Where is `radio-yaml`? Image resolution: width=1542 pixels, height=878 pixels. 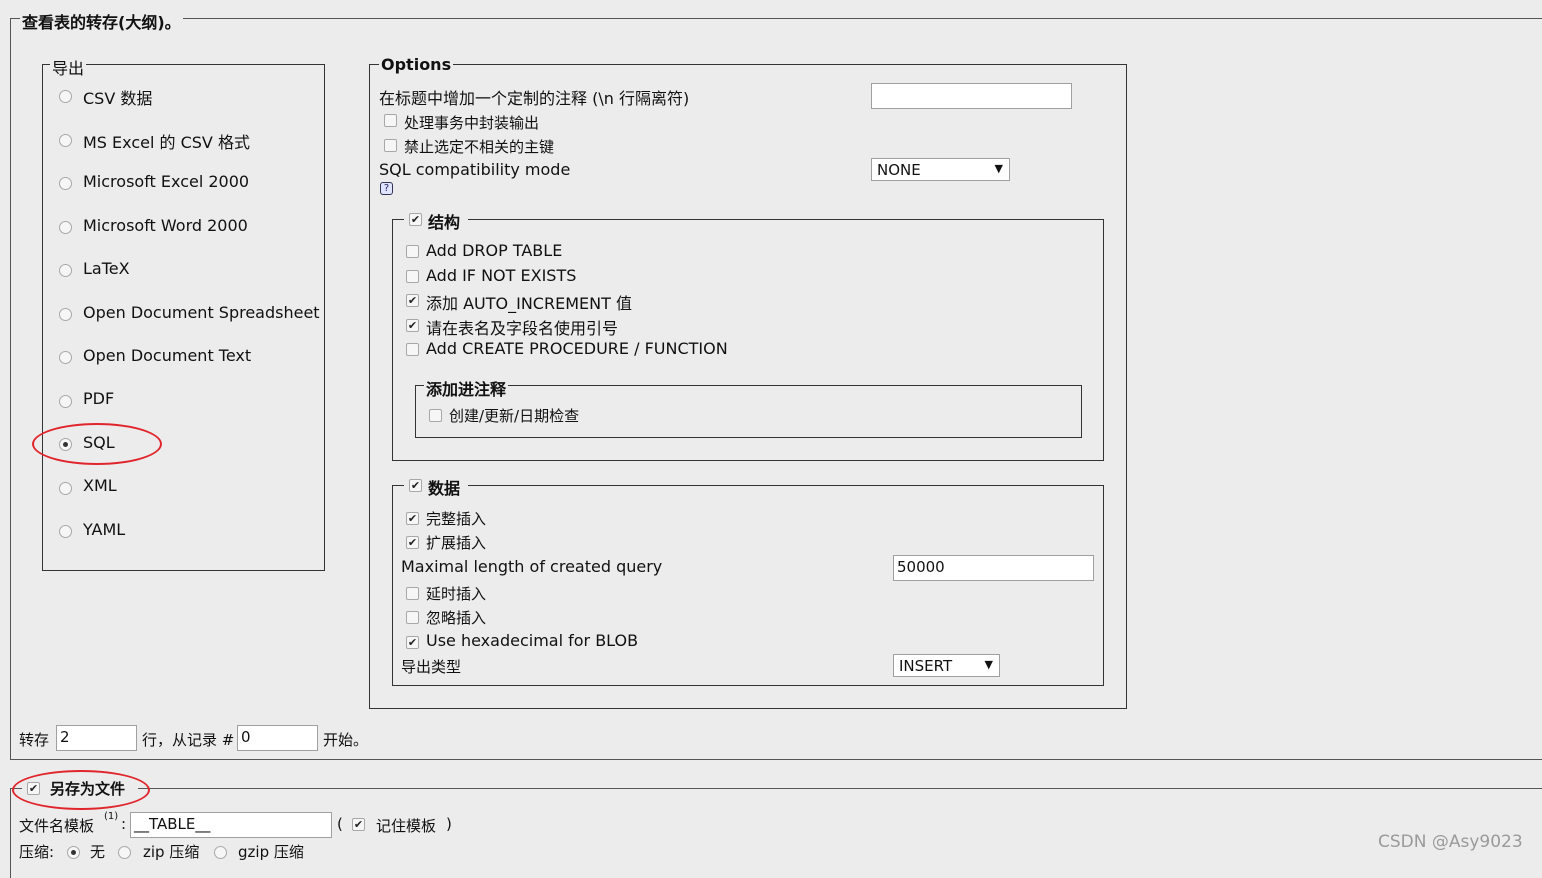 radio-yaml is located at coordinates (65, 531).